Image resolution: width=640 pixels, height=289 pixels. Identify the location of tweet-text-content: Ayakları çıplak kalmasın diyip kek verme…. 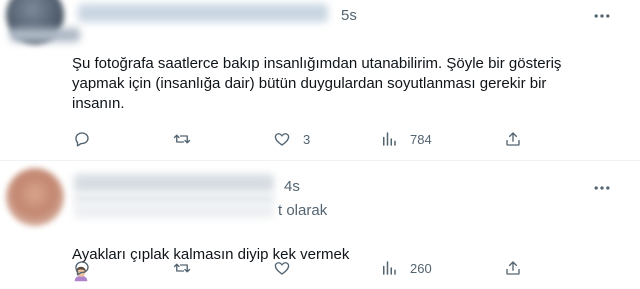
(211, 254).